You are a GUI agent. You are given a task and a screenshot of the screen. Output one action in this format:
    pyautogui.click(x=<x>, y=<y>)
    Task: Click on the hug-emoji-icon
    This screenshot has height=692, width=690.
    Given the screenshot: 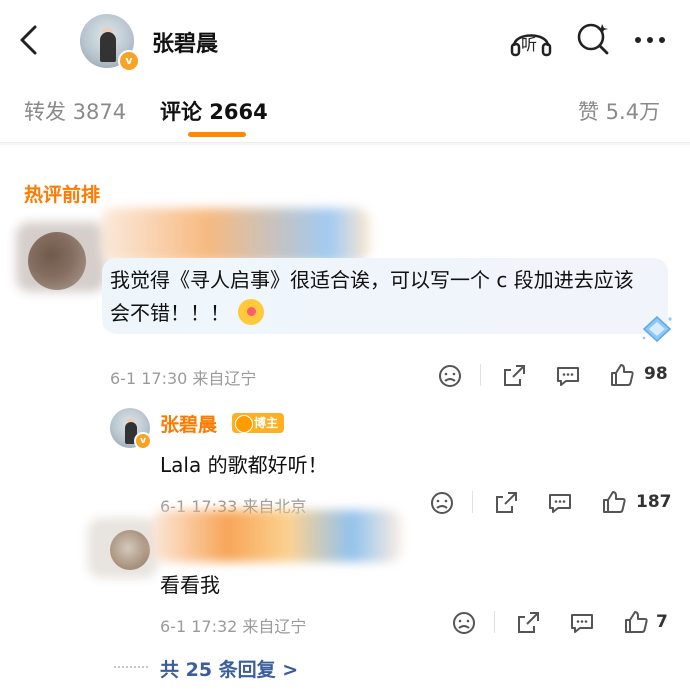 What is the action you would take?
    pyautogui.click(x=251, y=312)
    